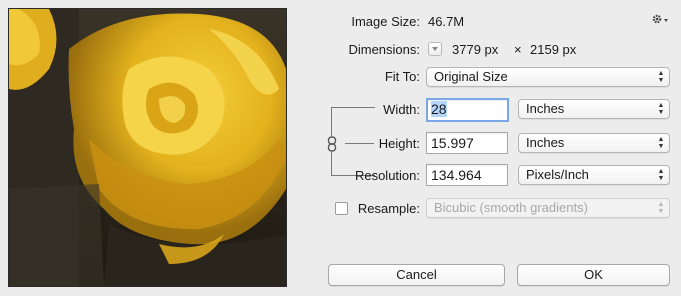  I want to click on ok-button: OK, so click(593, 275).